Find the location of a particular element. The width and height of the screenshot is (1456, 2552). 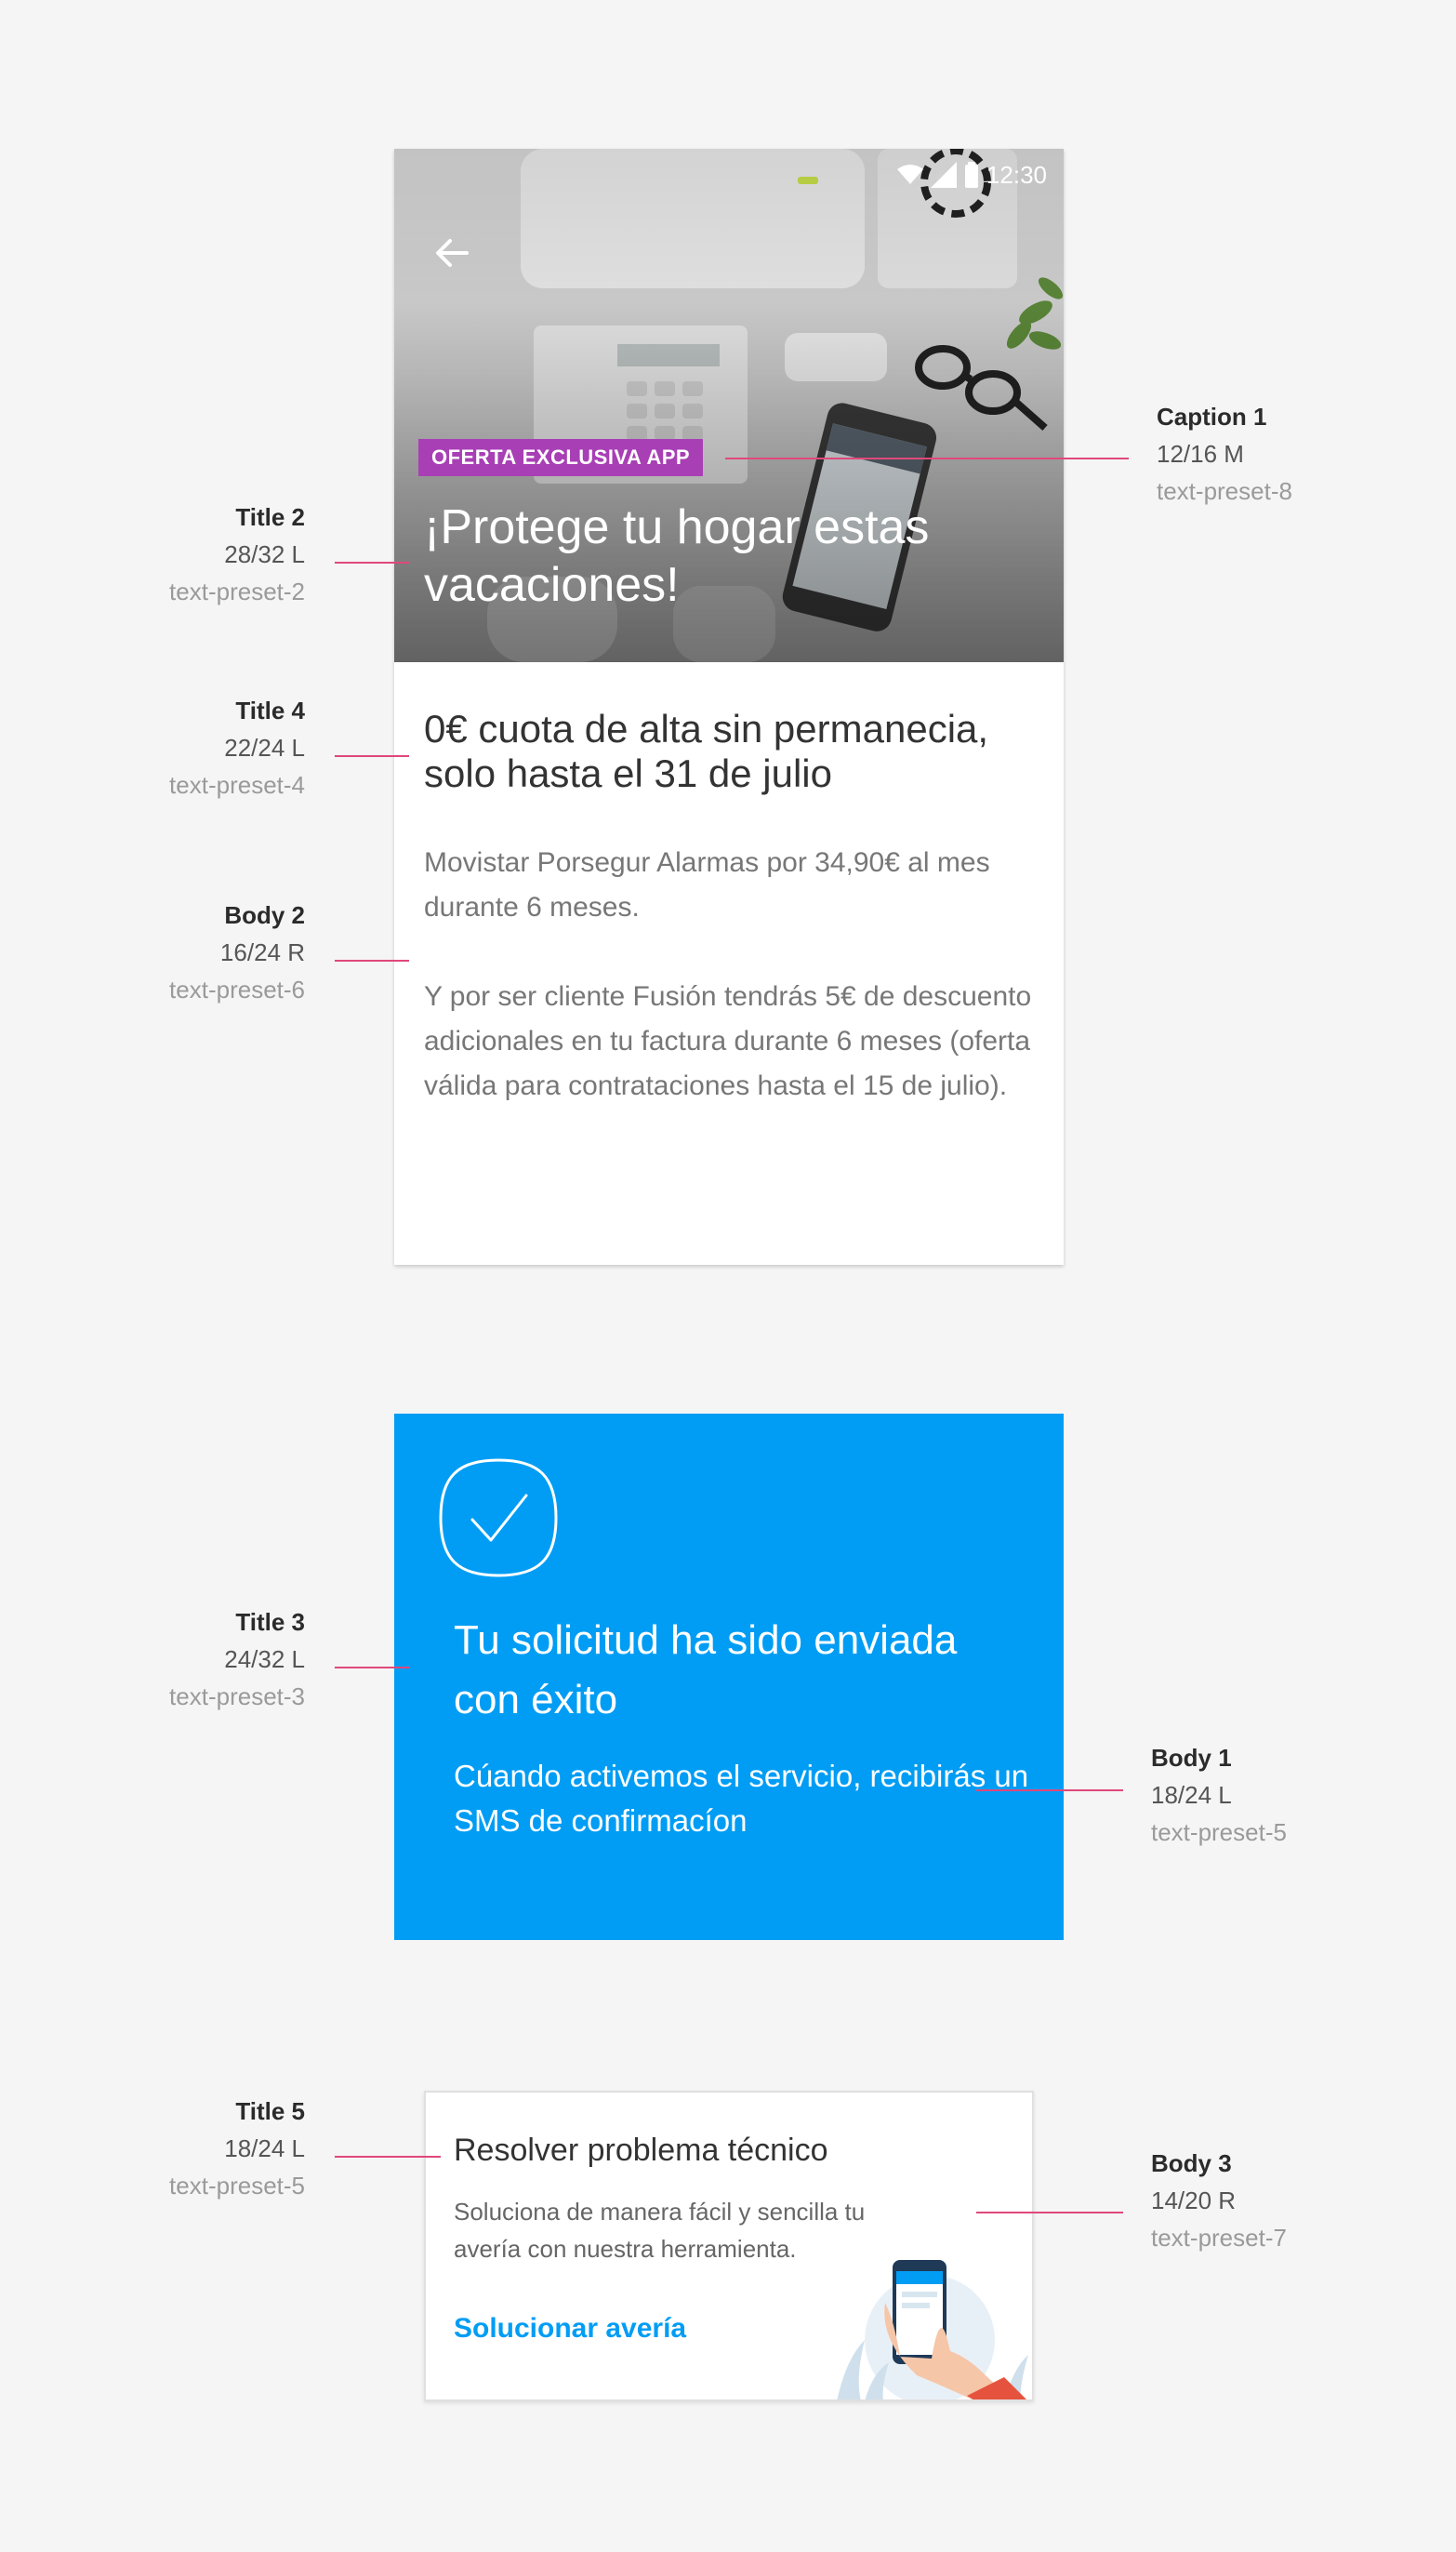

annotation-spec: 22/24 L is located at coordinates (264, 748).